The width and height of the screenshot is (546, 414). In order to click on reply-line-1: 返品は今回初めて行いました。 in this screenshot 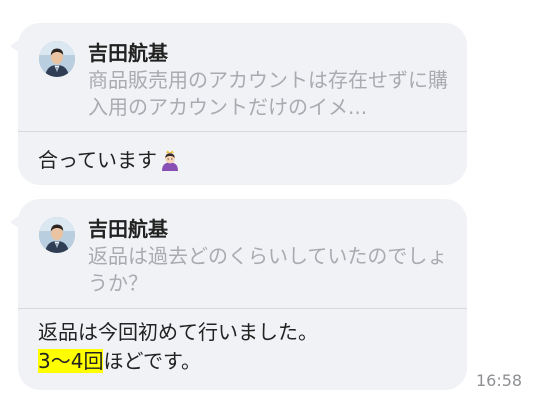, I will do `click(178, 332)`.